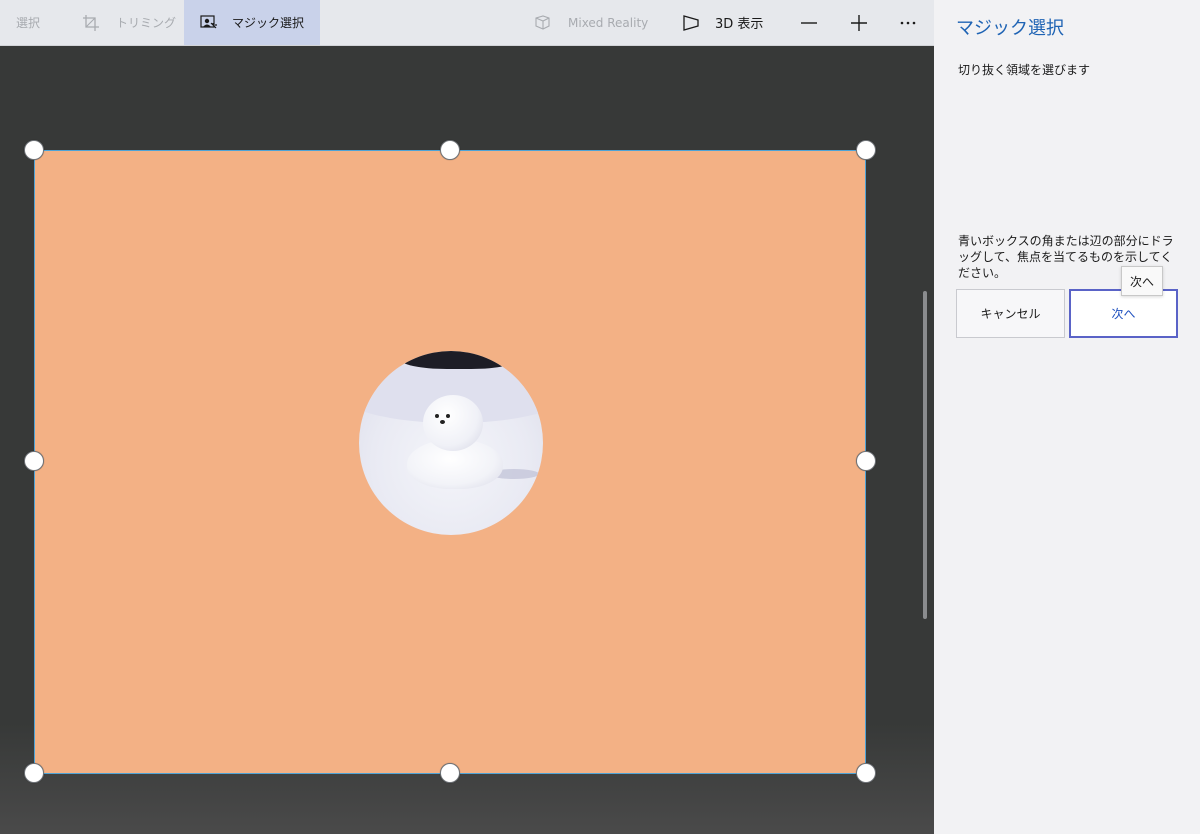  What do you see at coordinates (925, 455) in the screenshot?
I see `vertical-scrollbar` at bounding box center [925, 455].